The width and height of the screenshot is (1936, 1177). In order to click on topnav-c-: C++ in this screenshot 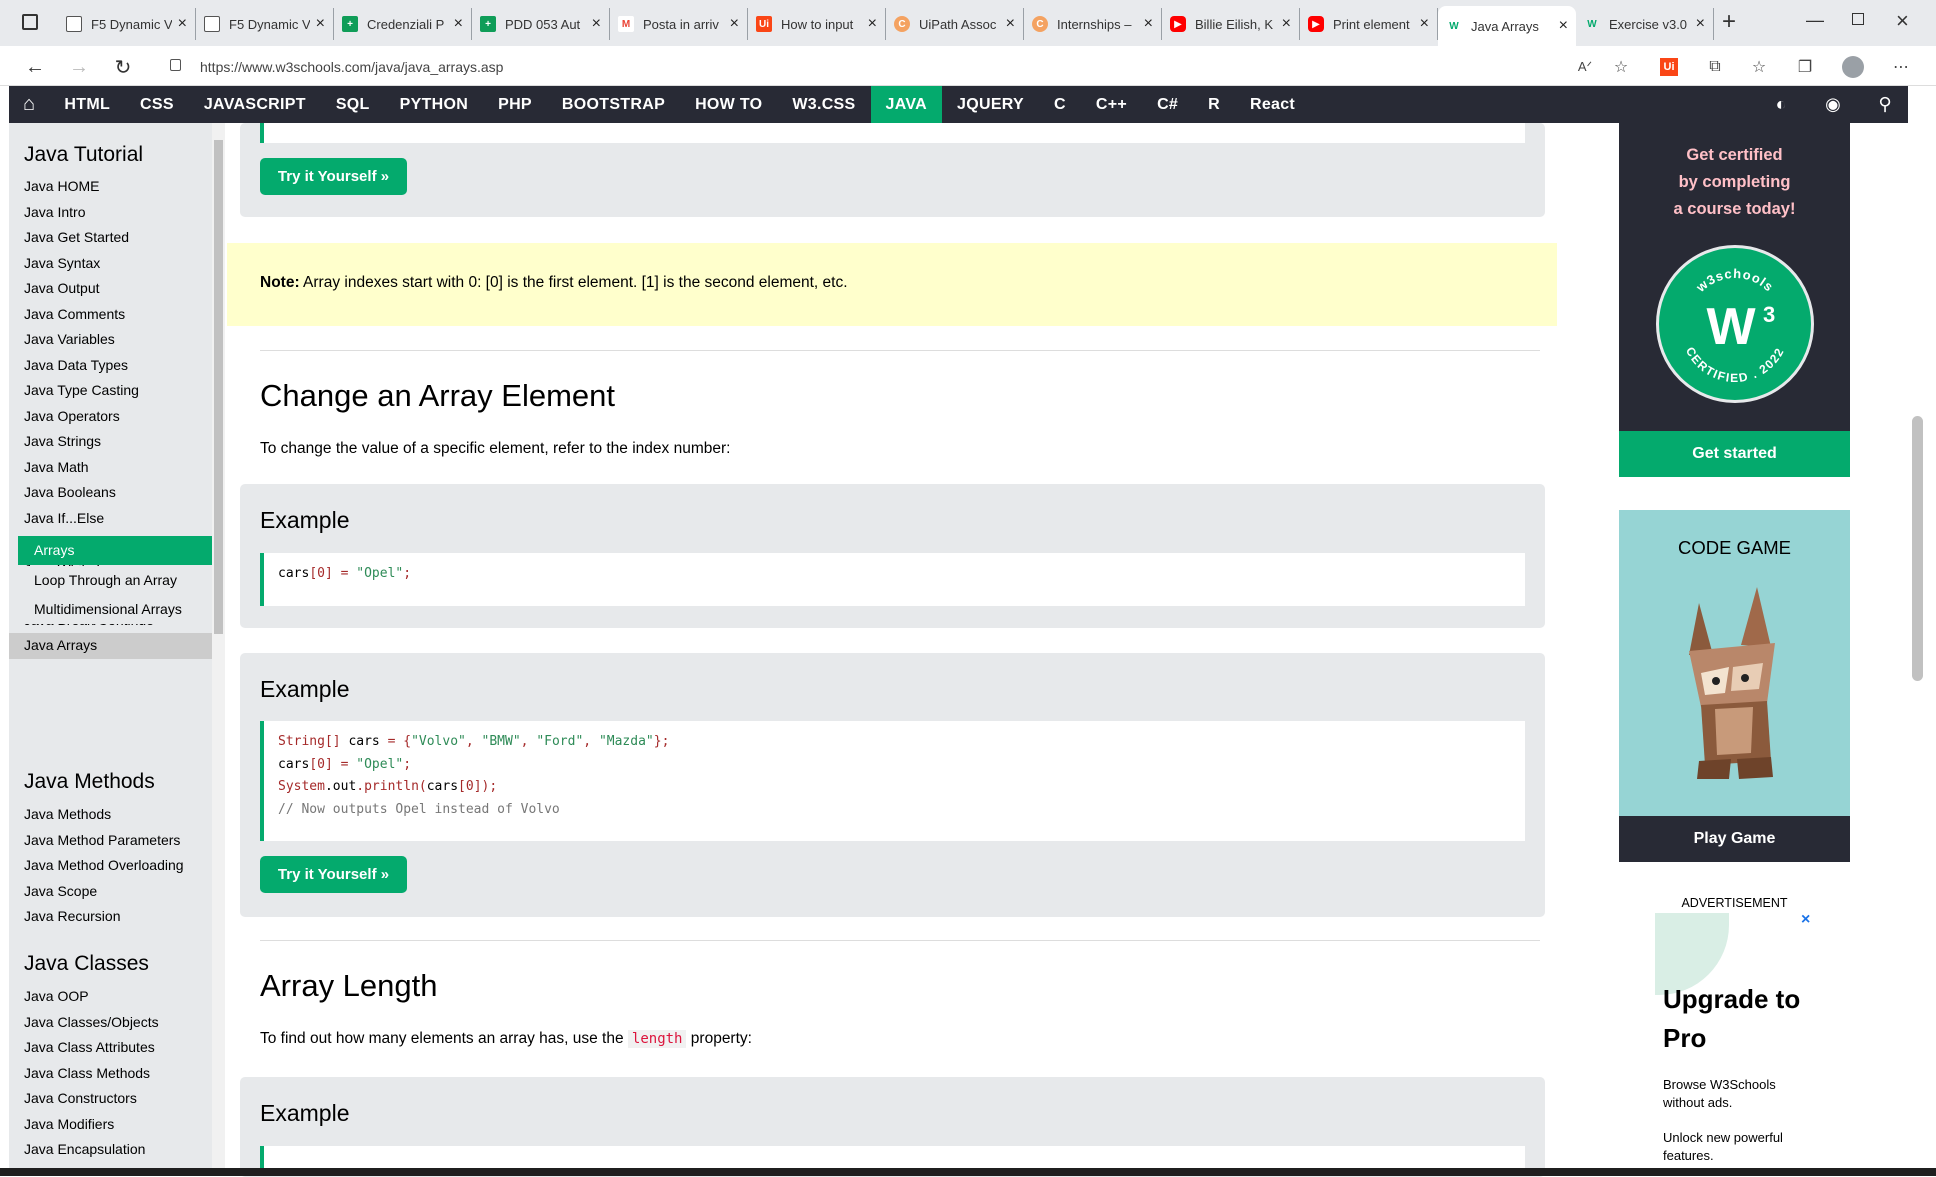, I will do `click(1111, 104)`.